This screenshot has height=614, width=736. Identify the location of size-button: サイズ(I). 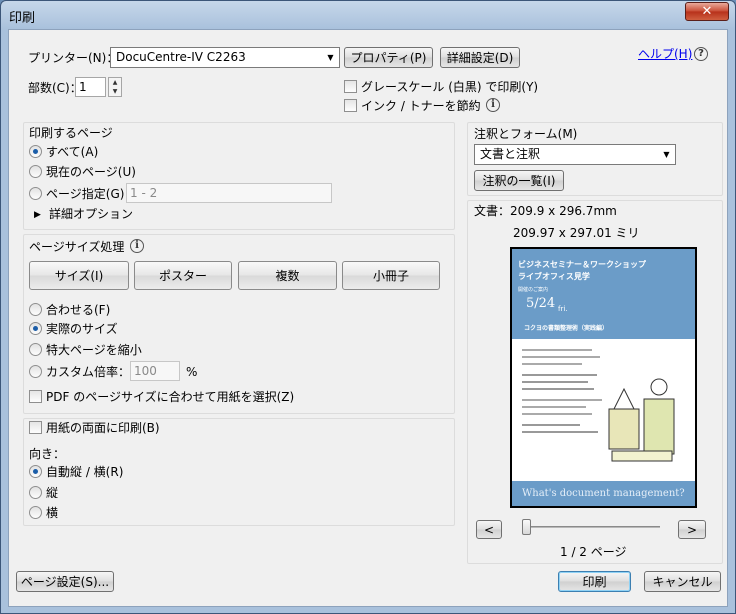
(79, 275).